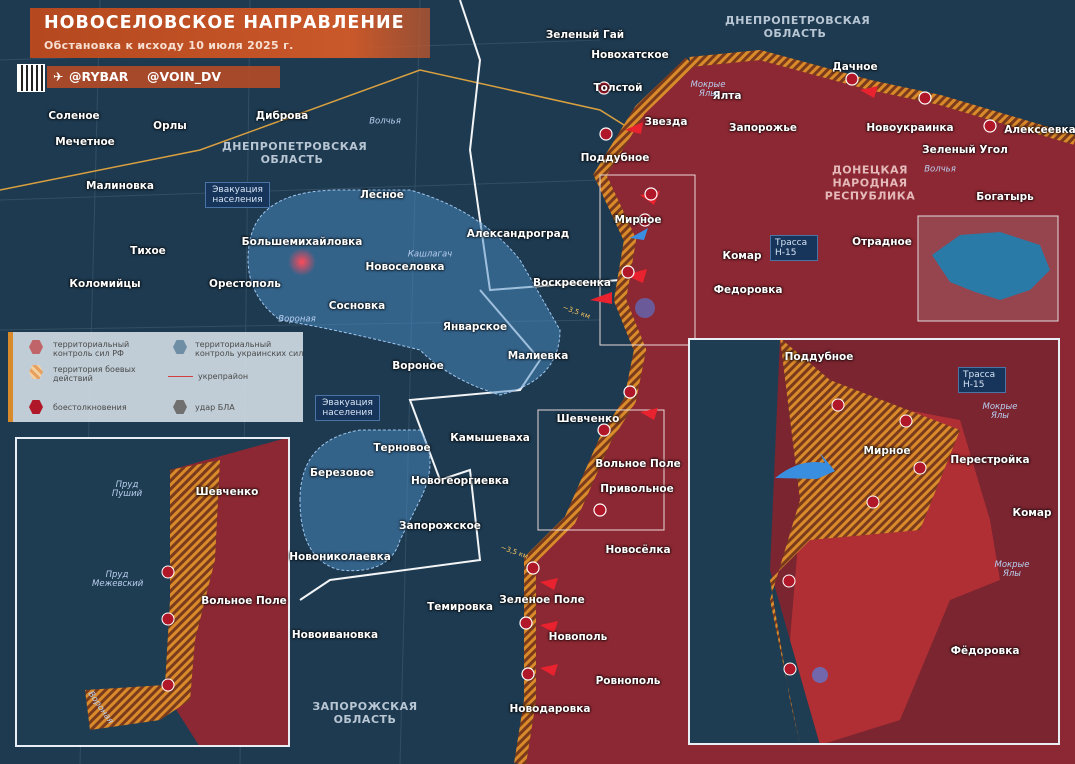 This screenshot has height=764, width=1075. I want to click on settlement-label: Темировка, so click(460, 607).